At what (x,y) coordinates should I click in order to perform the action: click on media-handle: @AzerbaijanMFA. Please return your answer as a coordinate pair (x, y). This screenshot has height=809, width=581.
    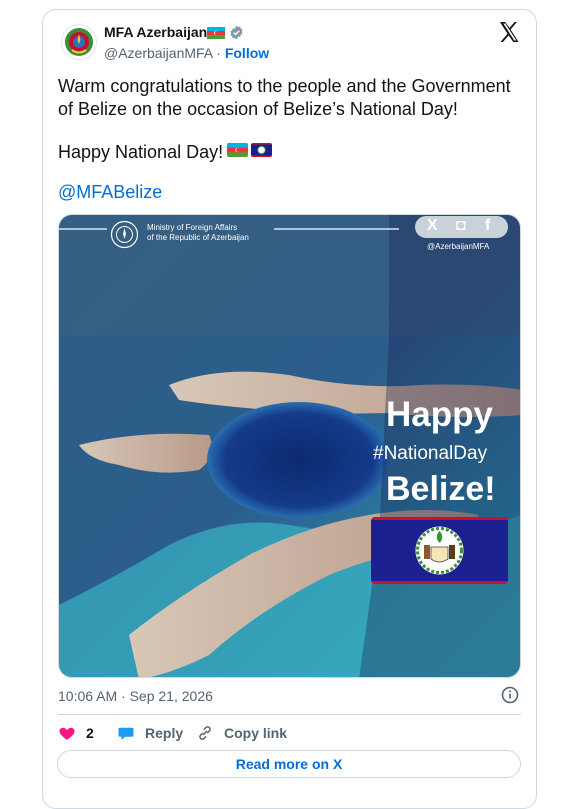
    Looking at the image, I should click on (458, 246).